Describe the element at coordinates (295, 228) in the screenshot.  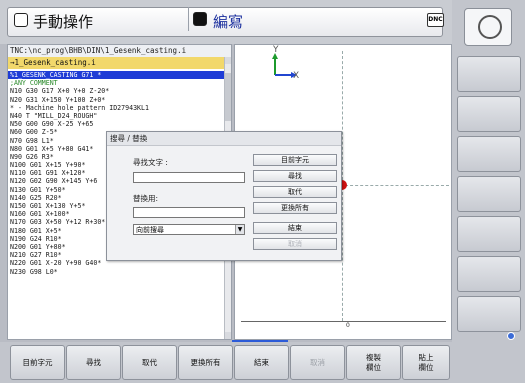
I see `end-button: 結束` at that location.